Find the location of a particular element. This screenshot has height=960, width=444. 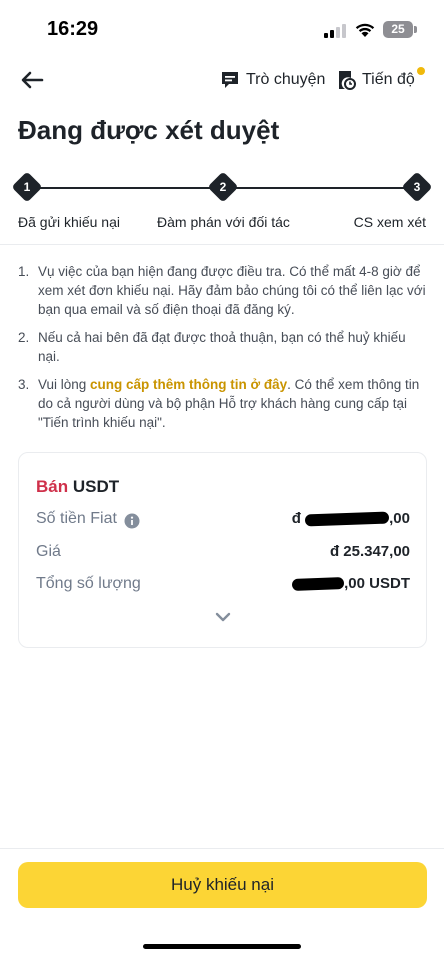

status-time: 16:29 is located at coordinates (73, 29).